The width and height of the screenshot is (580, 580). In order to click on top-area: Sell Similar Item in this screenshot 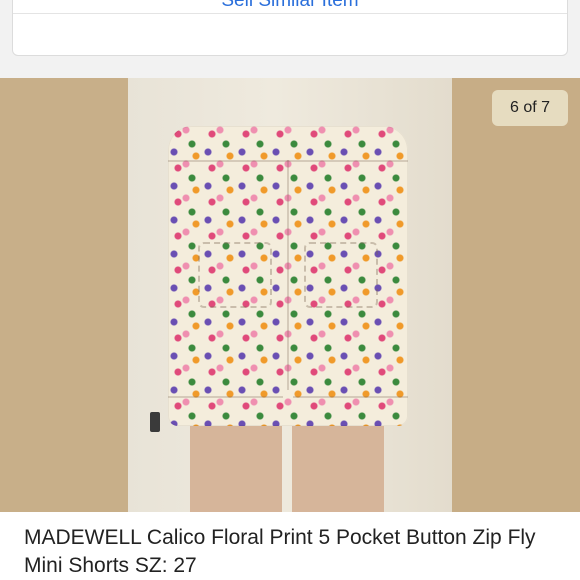, I will do `click(290, 39)`.